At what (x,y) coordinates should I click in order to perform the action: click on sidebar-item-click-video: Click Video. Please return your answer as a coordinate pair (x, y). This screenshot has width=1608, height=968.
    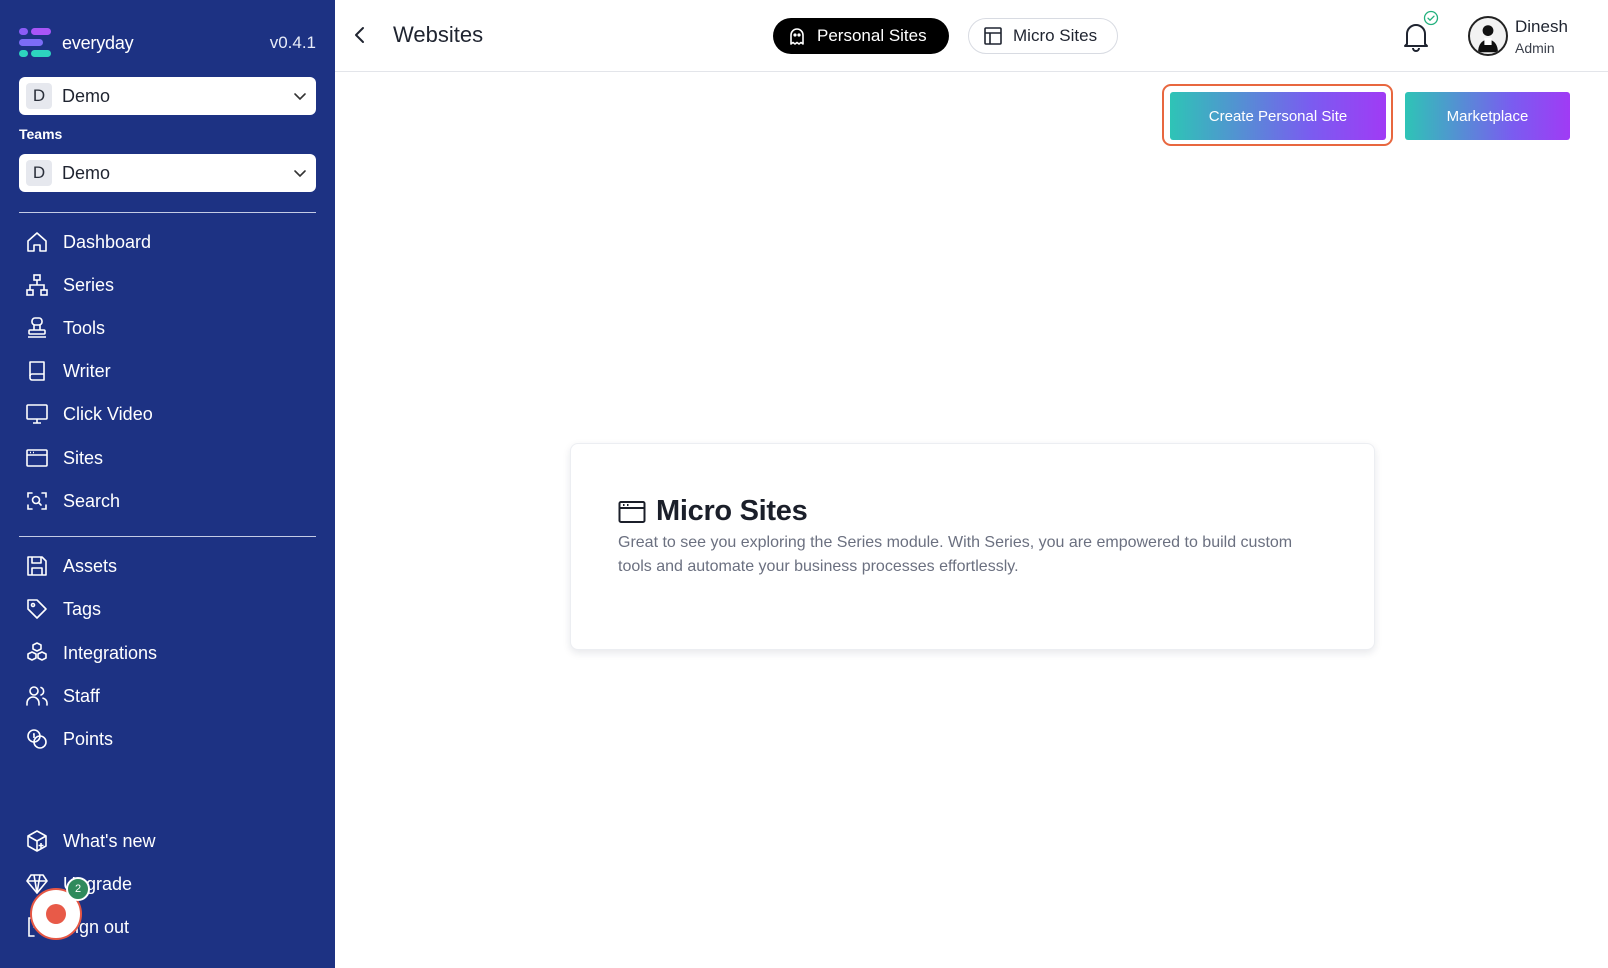
    Looking at the image, I should click on (167, 414).